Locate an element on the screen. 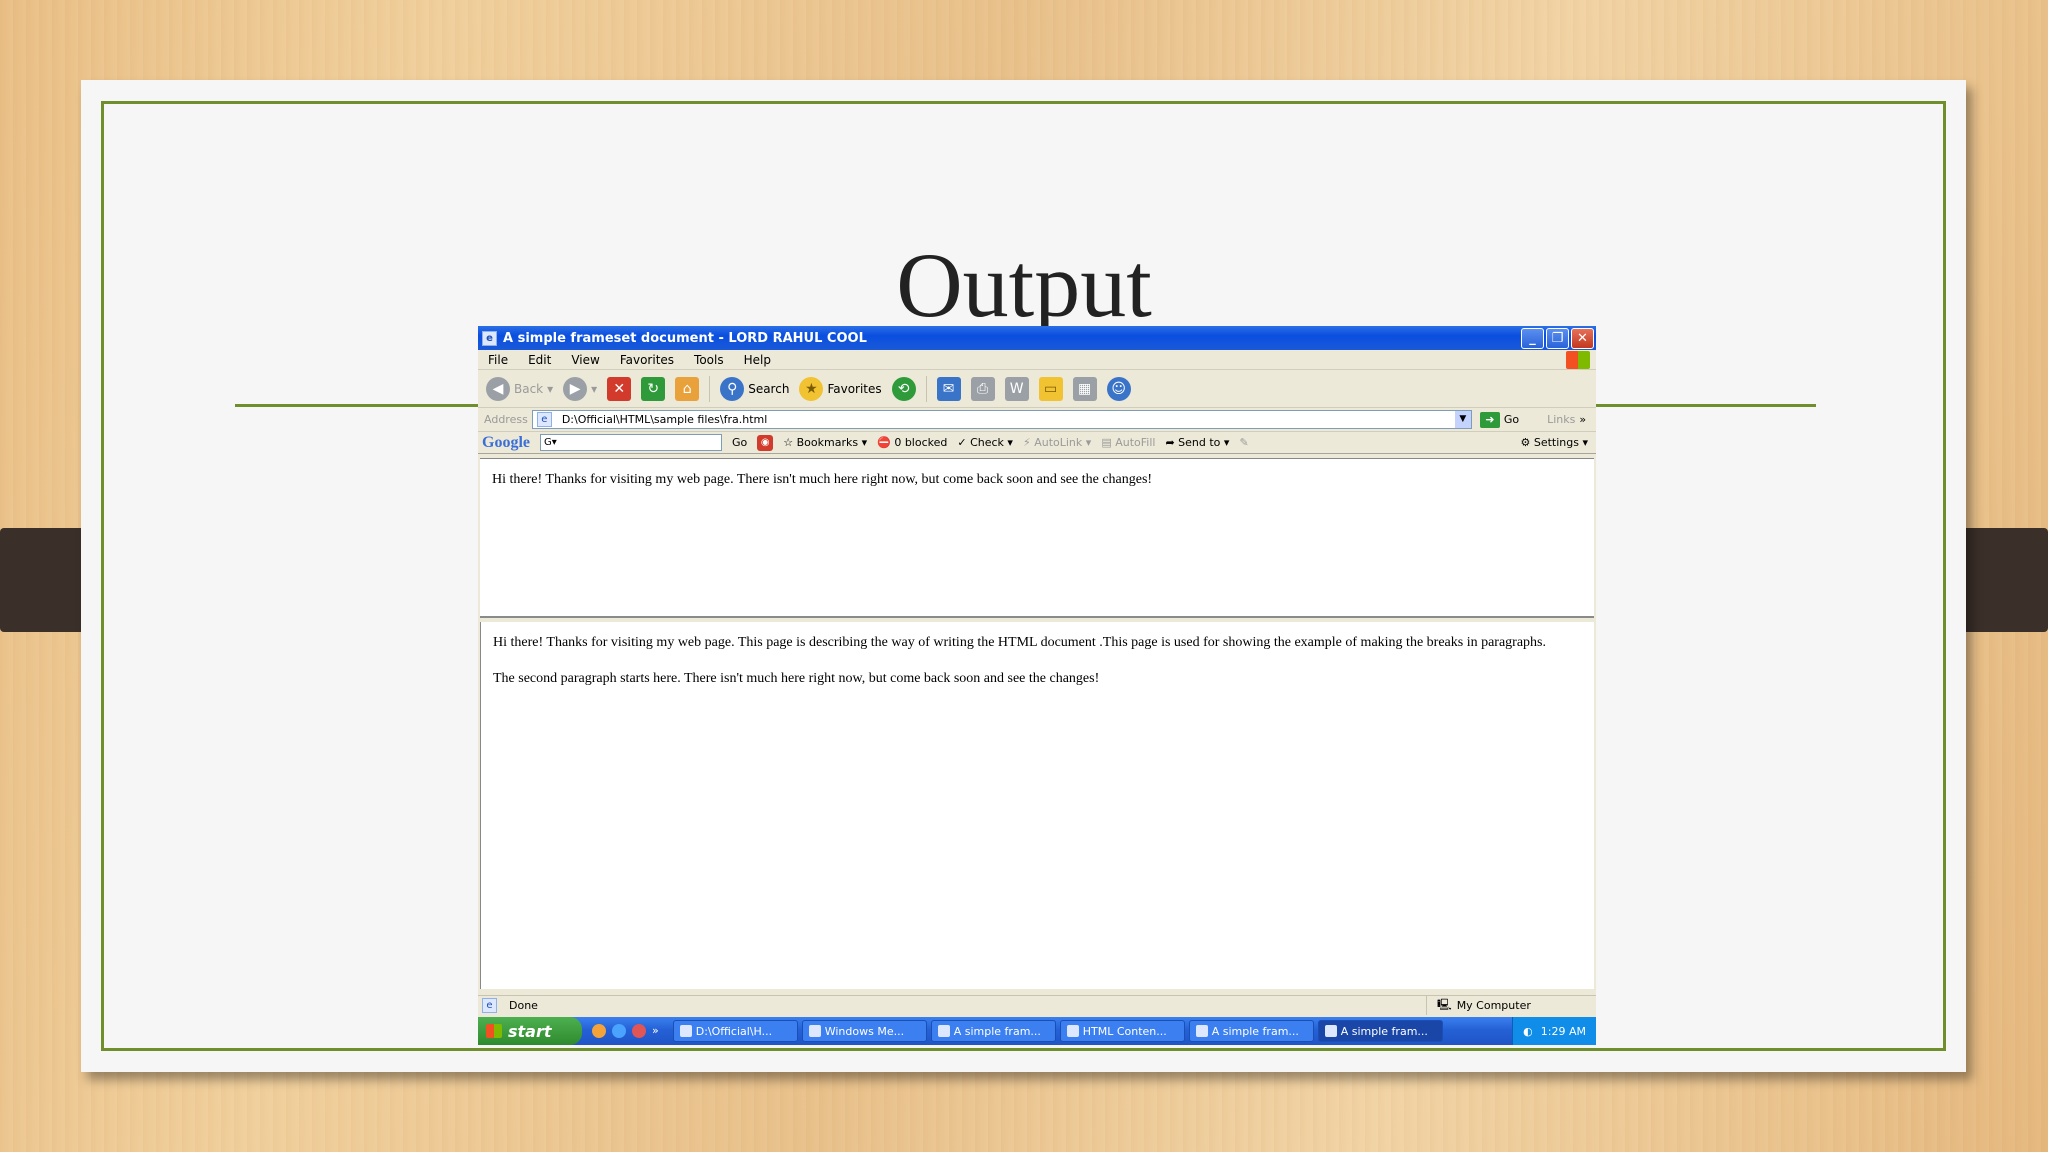 The width and height of the screenshot is (2048, 1152). forward-button: ▶ ▾ is located at coordinates (580, 388).